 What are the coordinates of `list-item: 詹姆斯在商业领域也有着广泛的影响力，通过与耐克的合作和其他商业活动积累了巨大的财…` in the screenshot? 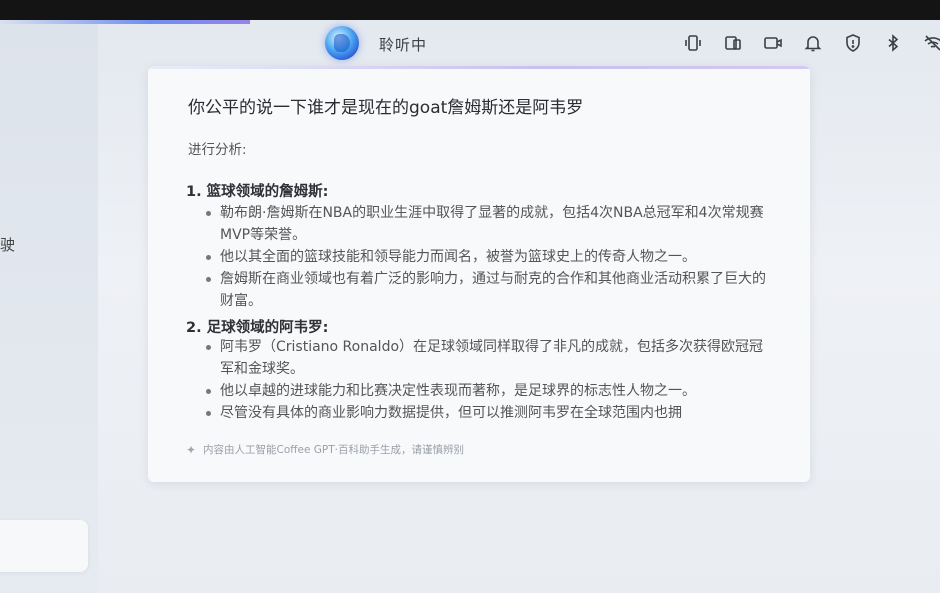 It's located at (486, 290).